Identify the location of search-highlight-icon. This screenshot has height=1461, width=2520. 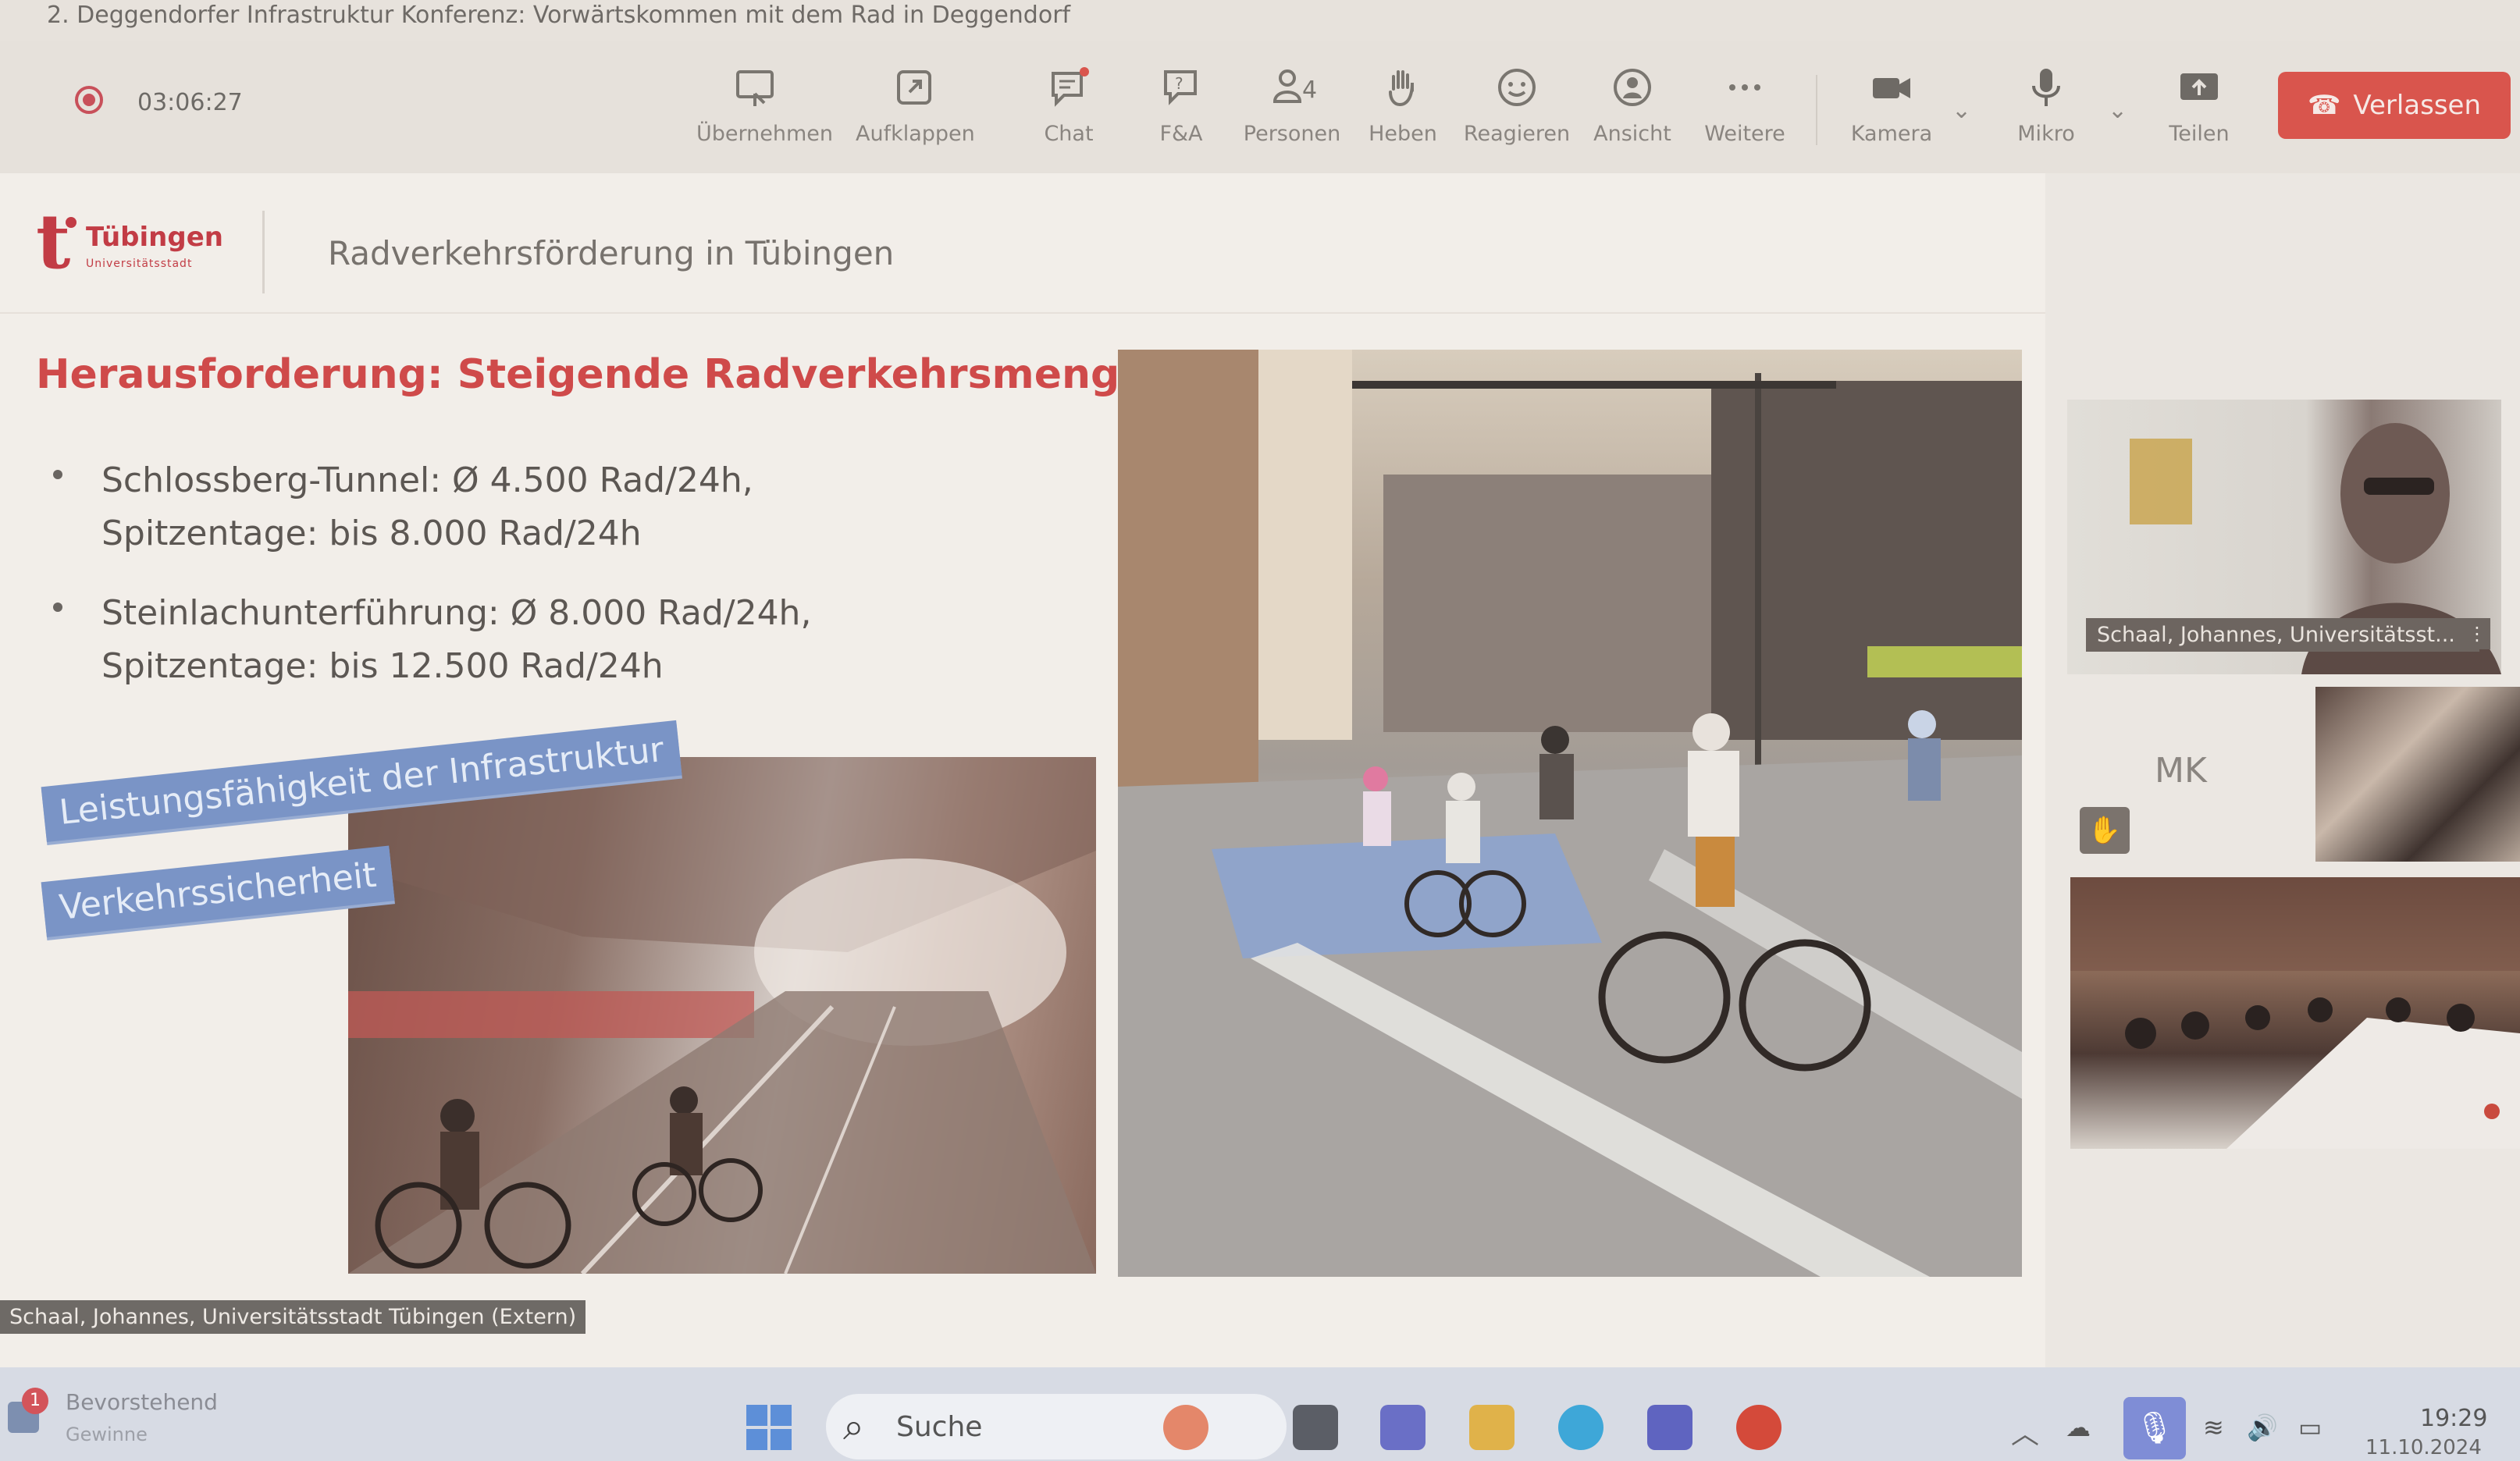
(1185, 1427).